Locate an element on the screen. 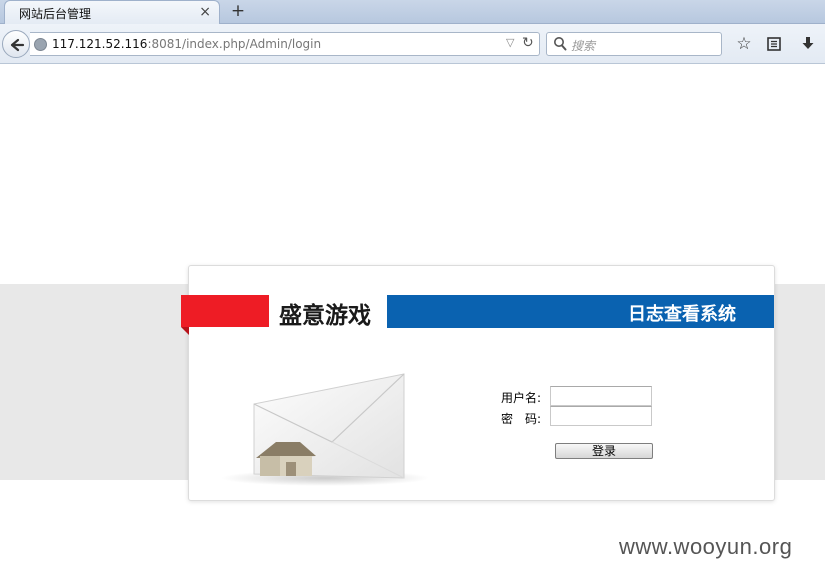 The width and height of the screenshot is (825, 576). tab-close-icon: × is located at coordinates (205, 12).